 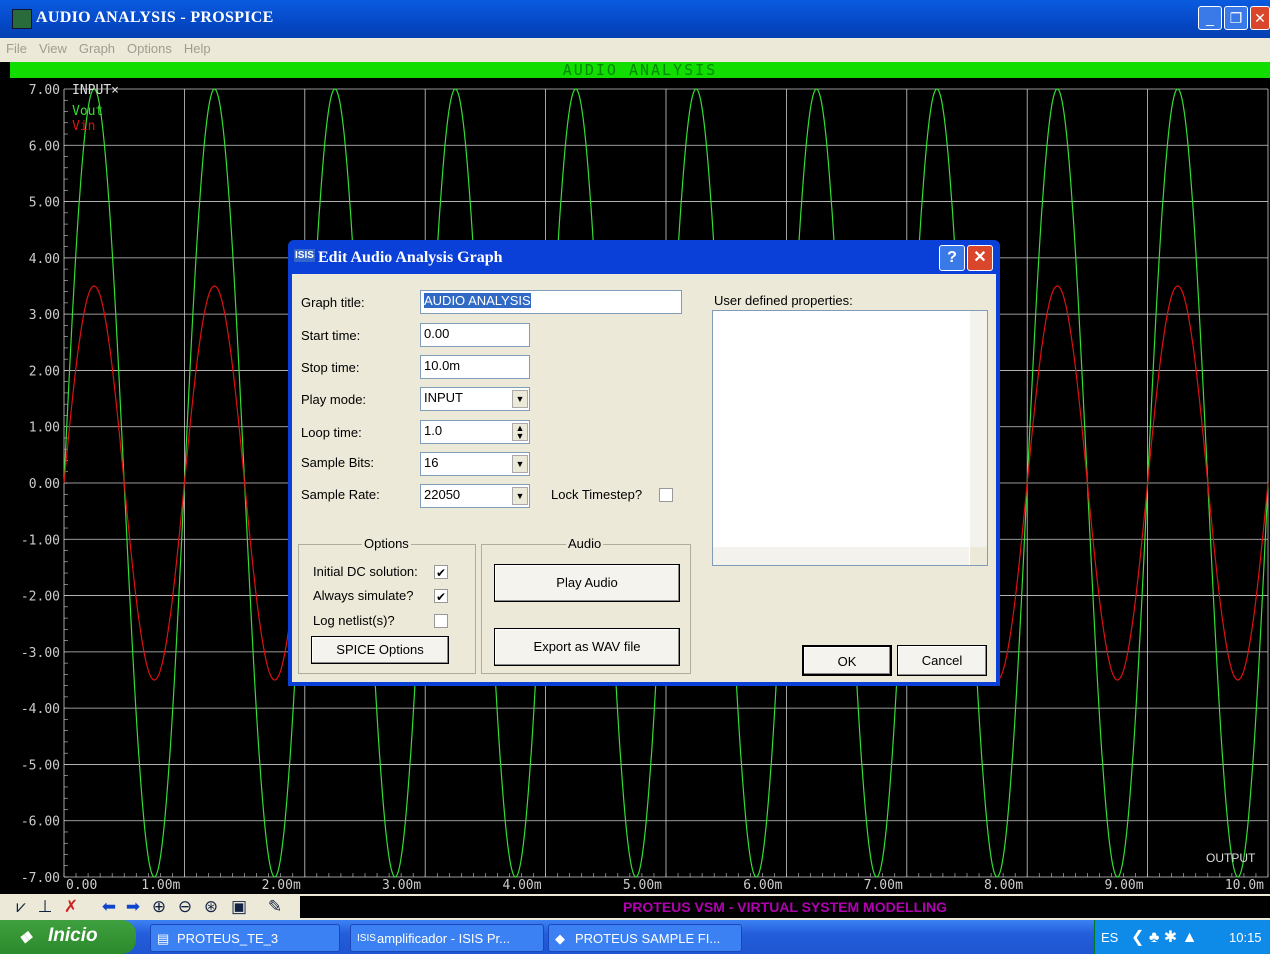 I want to click on export-wav-button: Export as WAV file, so click(x=587, y=647).